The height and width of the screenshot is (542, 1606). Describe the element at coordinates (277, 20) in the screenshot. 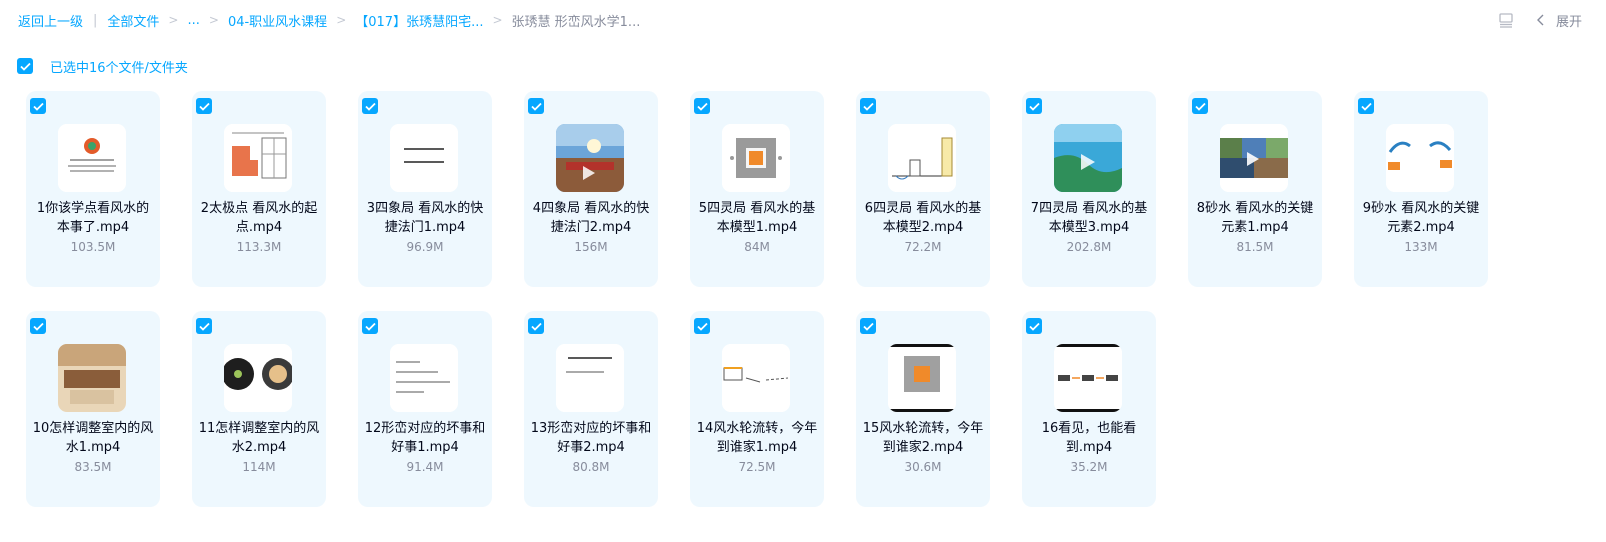

I see `breadcrumb-level1: 04-职业风水课程` at that location.